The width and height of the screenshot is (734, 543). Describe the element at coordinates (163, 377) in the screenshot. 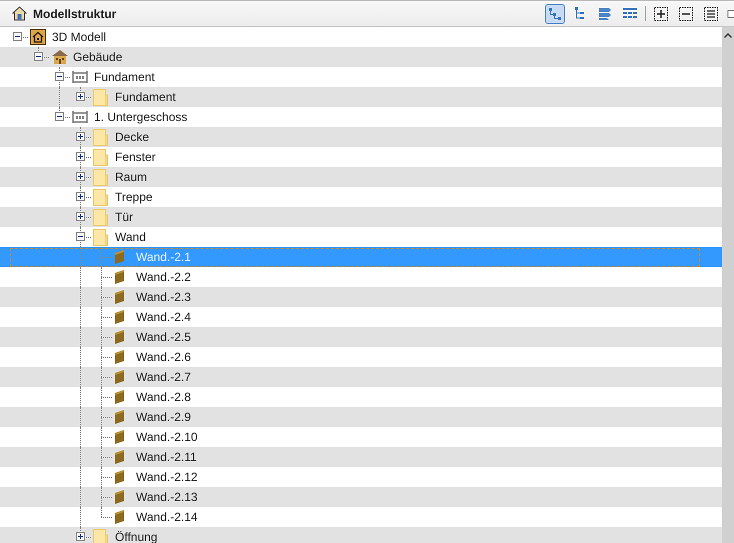

I see `node-label: Wand.-2.7` at that location.